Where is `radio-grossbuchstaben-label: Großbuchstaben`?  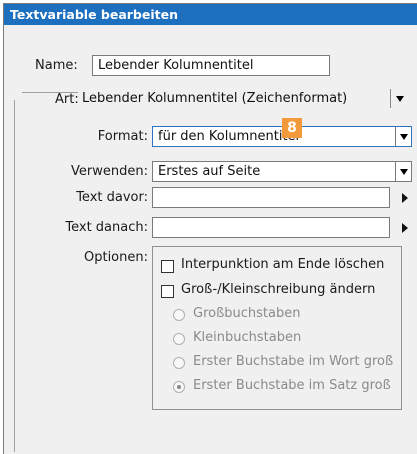
radio-grossbuchstaben-label: Großbuchstaben is located at coordinates (246, 313).